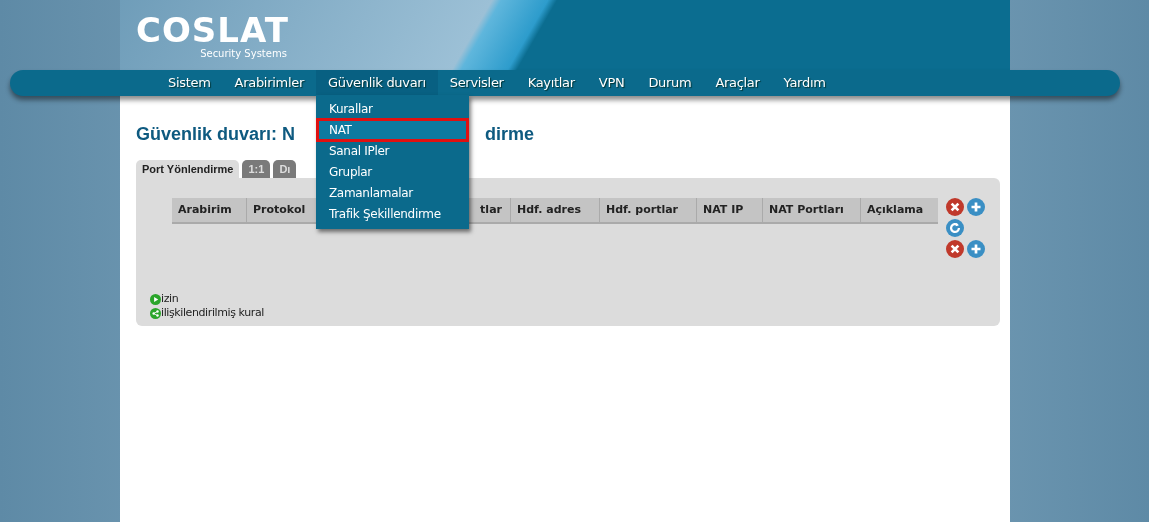 This screenshot has width=1149, height=522. Describe the element at coordinates (551, 83) in the screenshot. I see `nav-menu-item: Kayıtlar` at that location.